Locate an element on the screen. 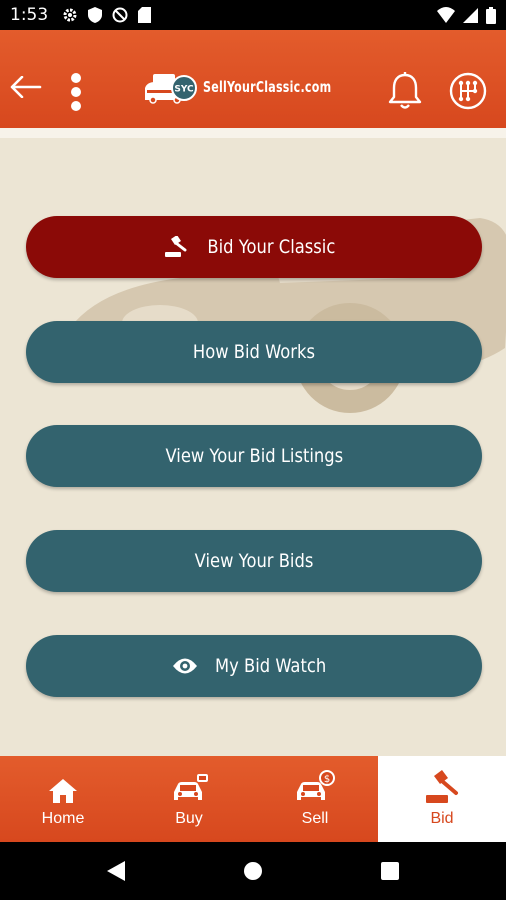 Image resolution: width=506 pixels, height=900 pixels. status-time: 1:53 is located at coordinates (29, 15).